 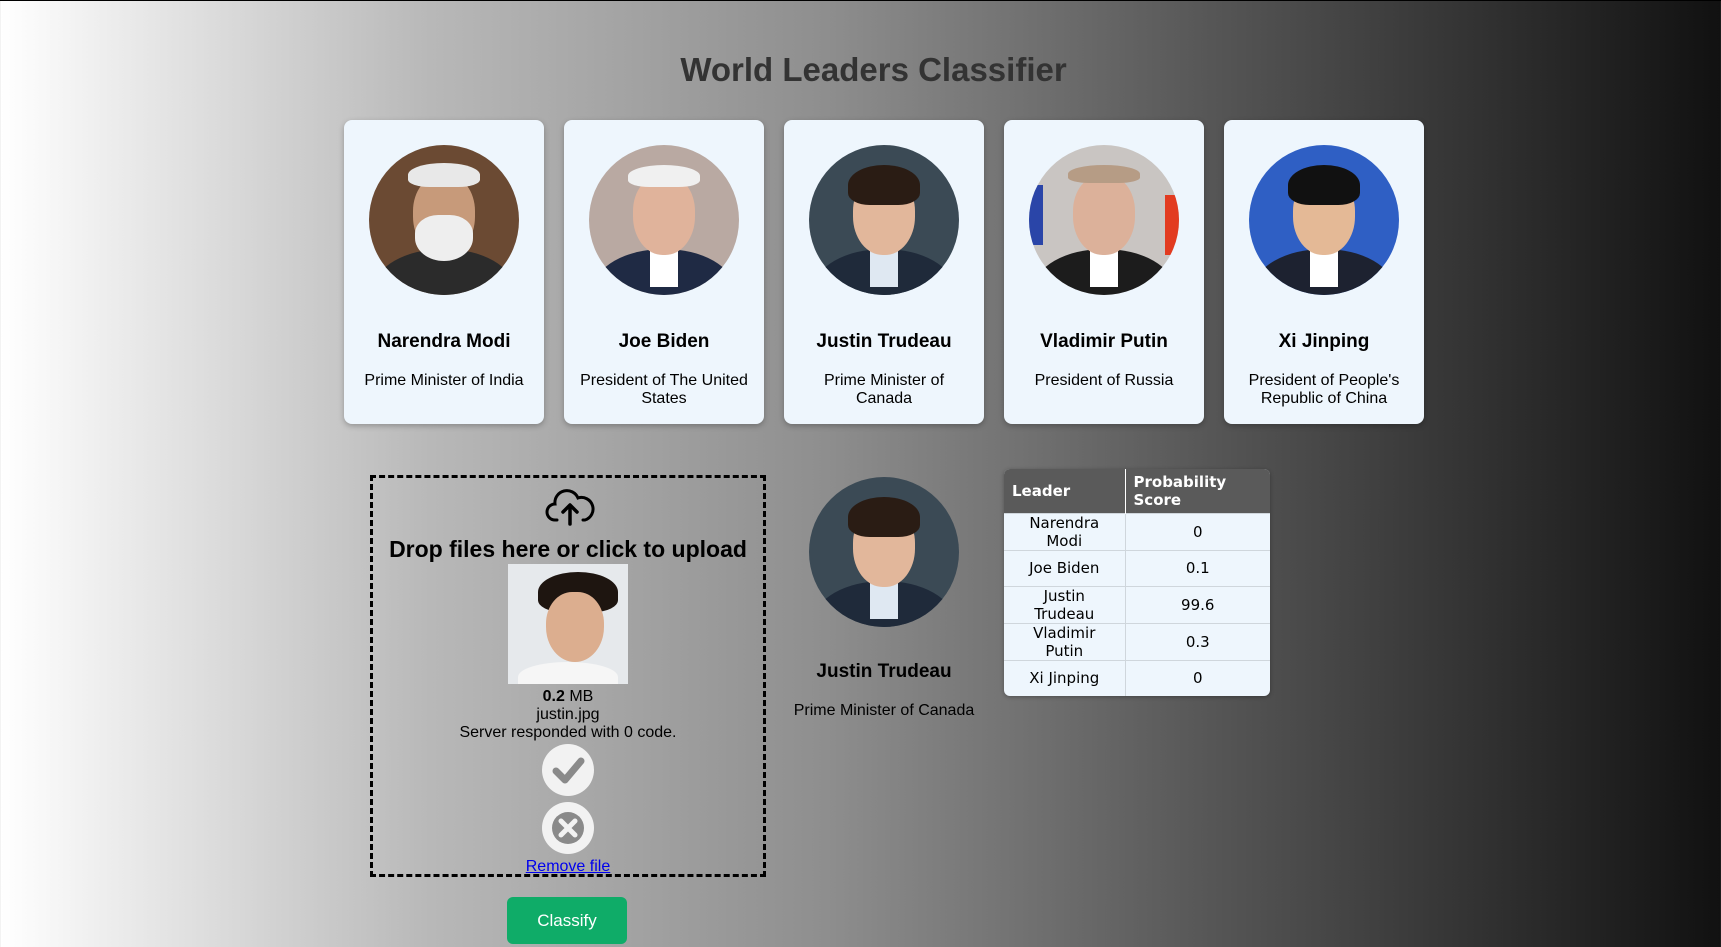 What do you see at coordinates (1197, 567) in the screenshot?
I see `score-cell: 0.1` at bounding box center [1197, 567].